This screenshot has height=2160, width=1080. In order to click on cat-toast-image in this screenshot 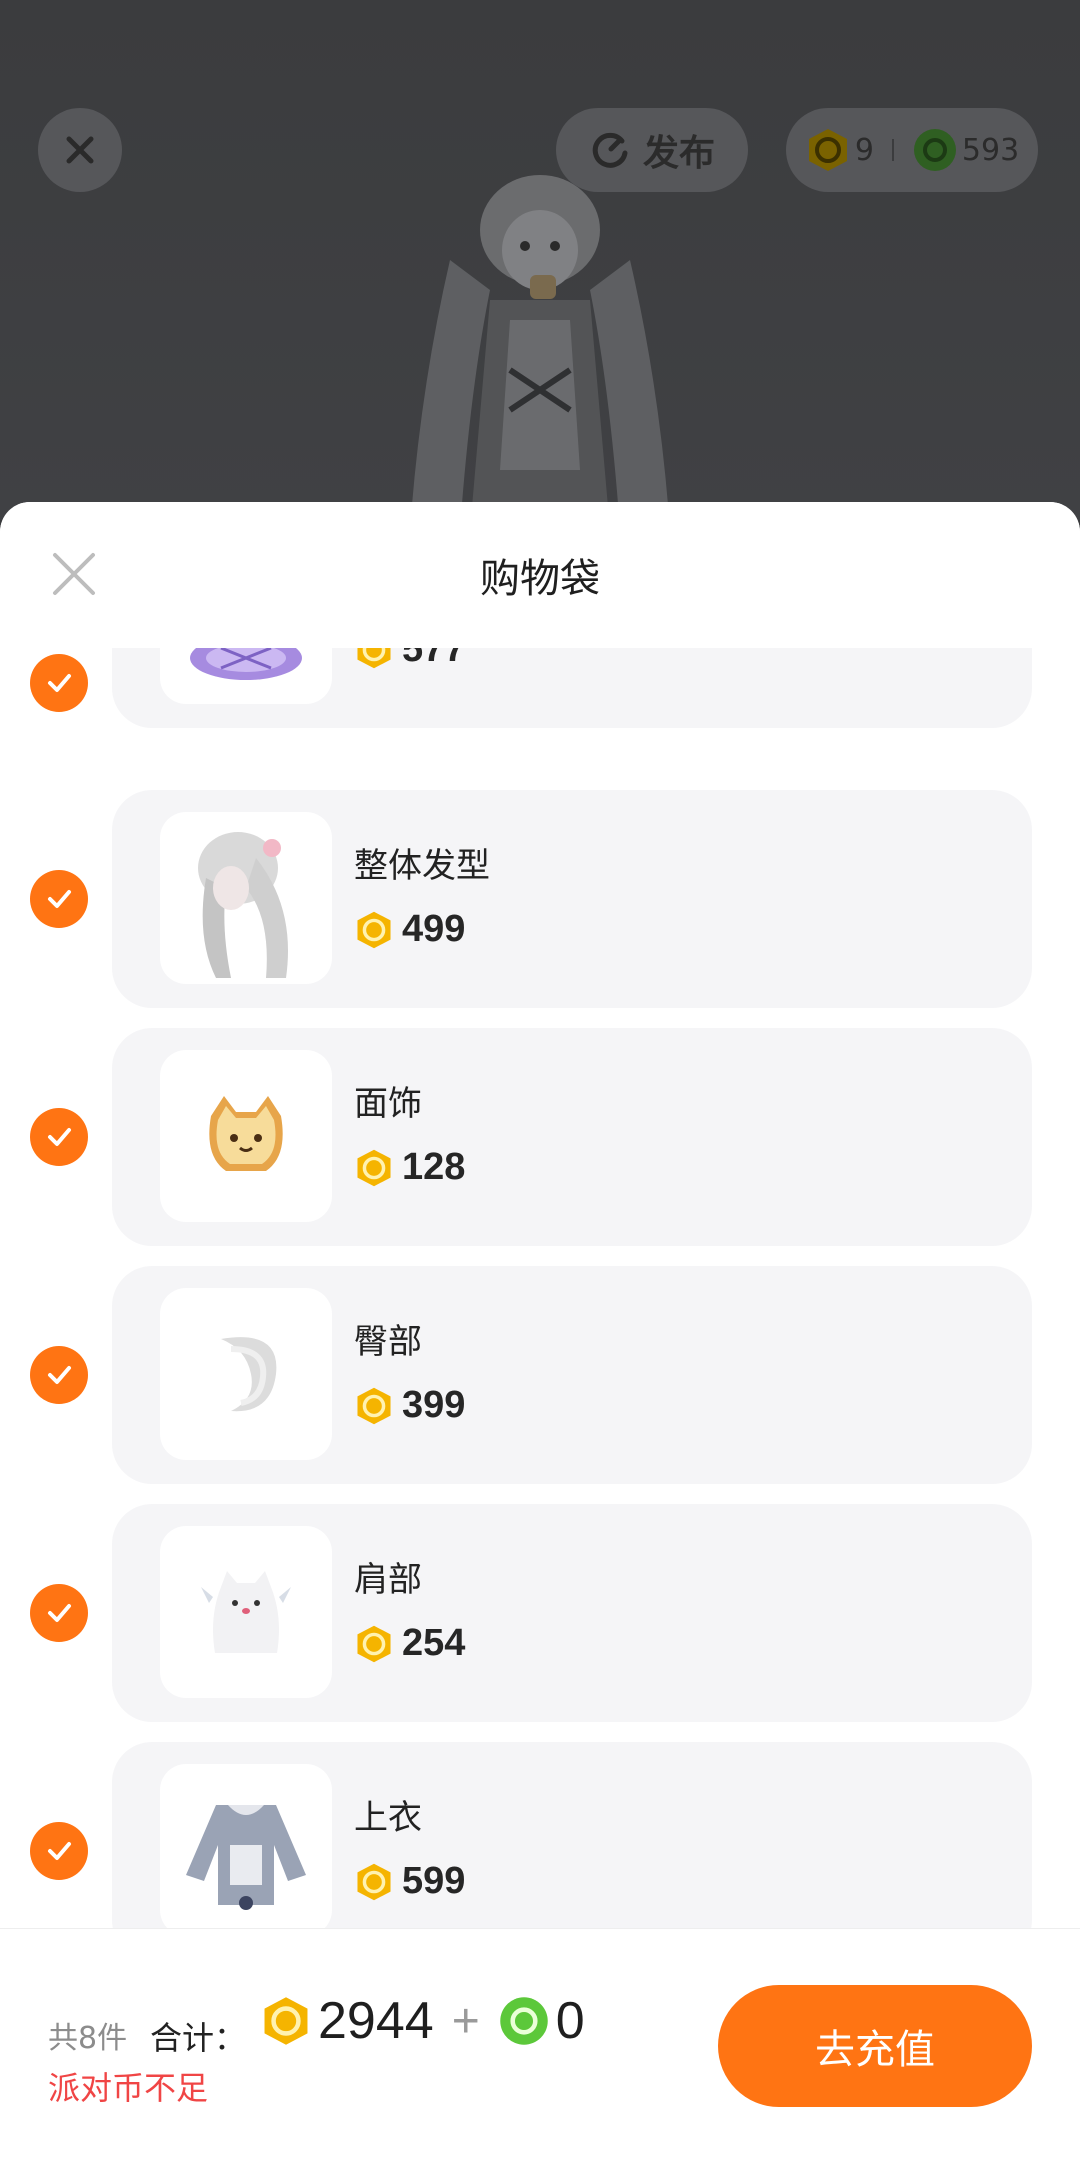, I will do `click(246, 1133)`.